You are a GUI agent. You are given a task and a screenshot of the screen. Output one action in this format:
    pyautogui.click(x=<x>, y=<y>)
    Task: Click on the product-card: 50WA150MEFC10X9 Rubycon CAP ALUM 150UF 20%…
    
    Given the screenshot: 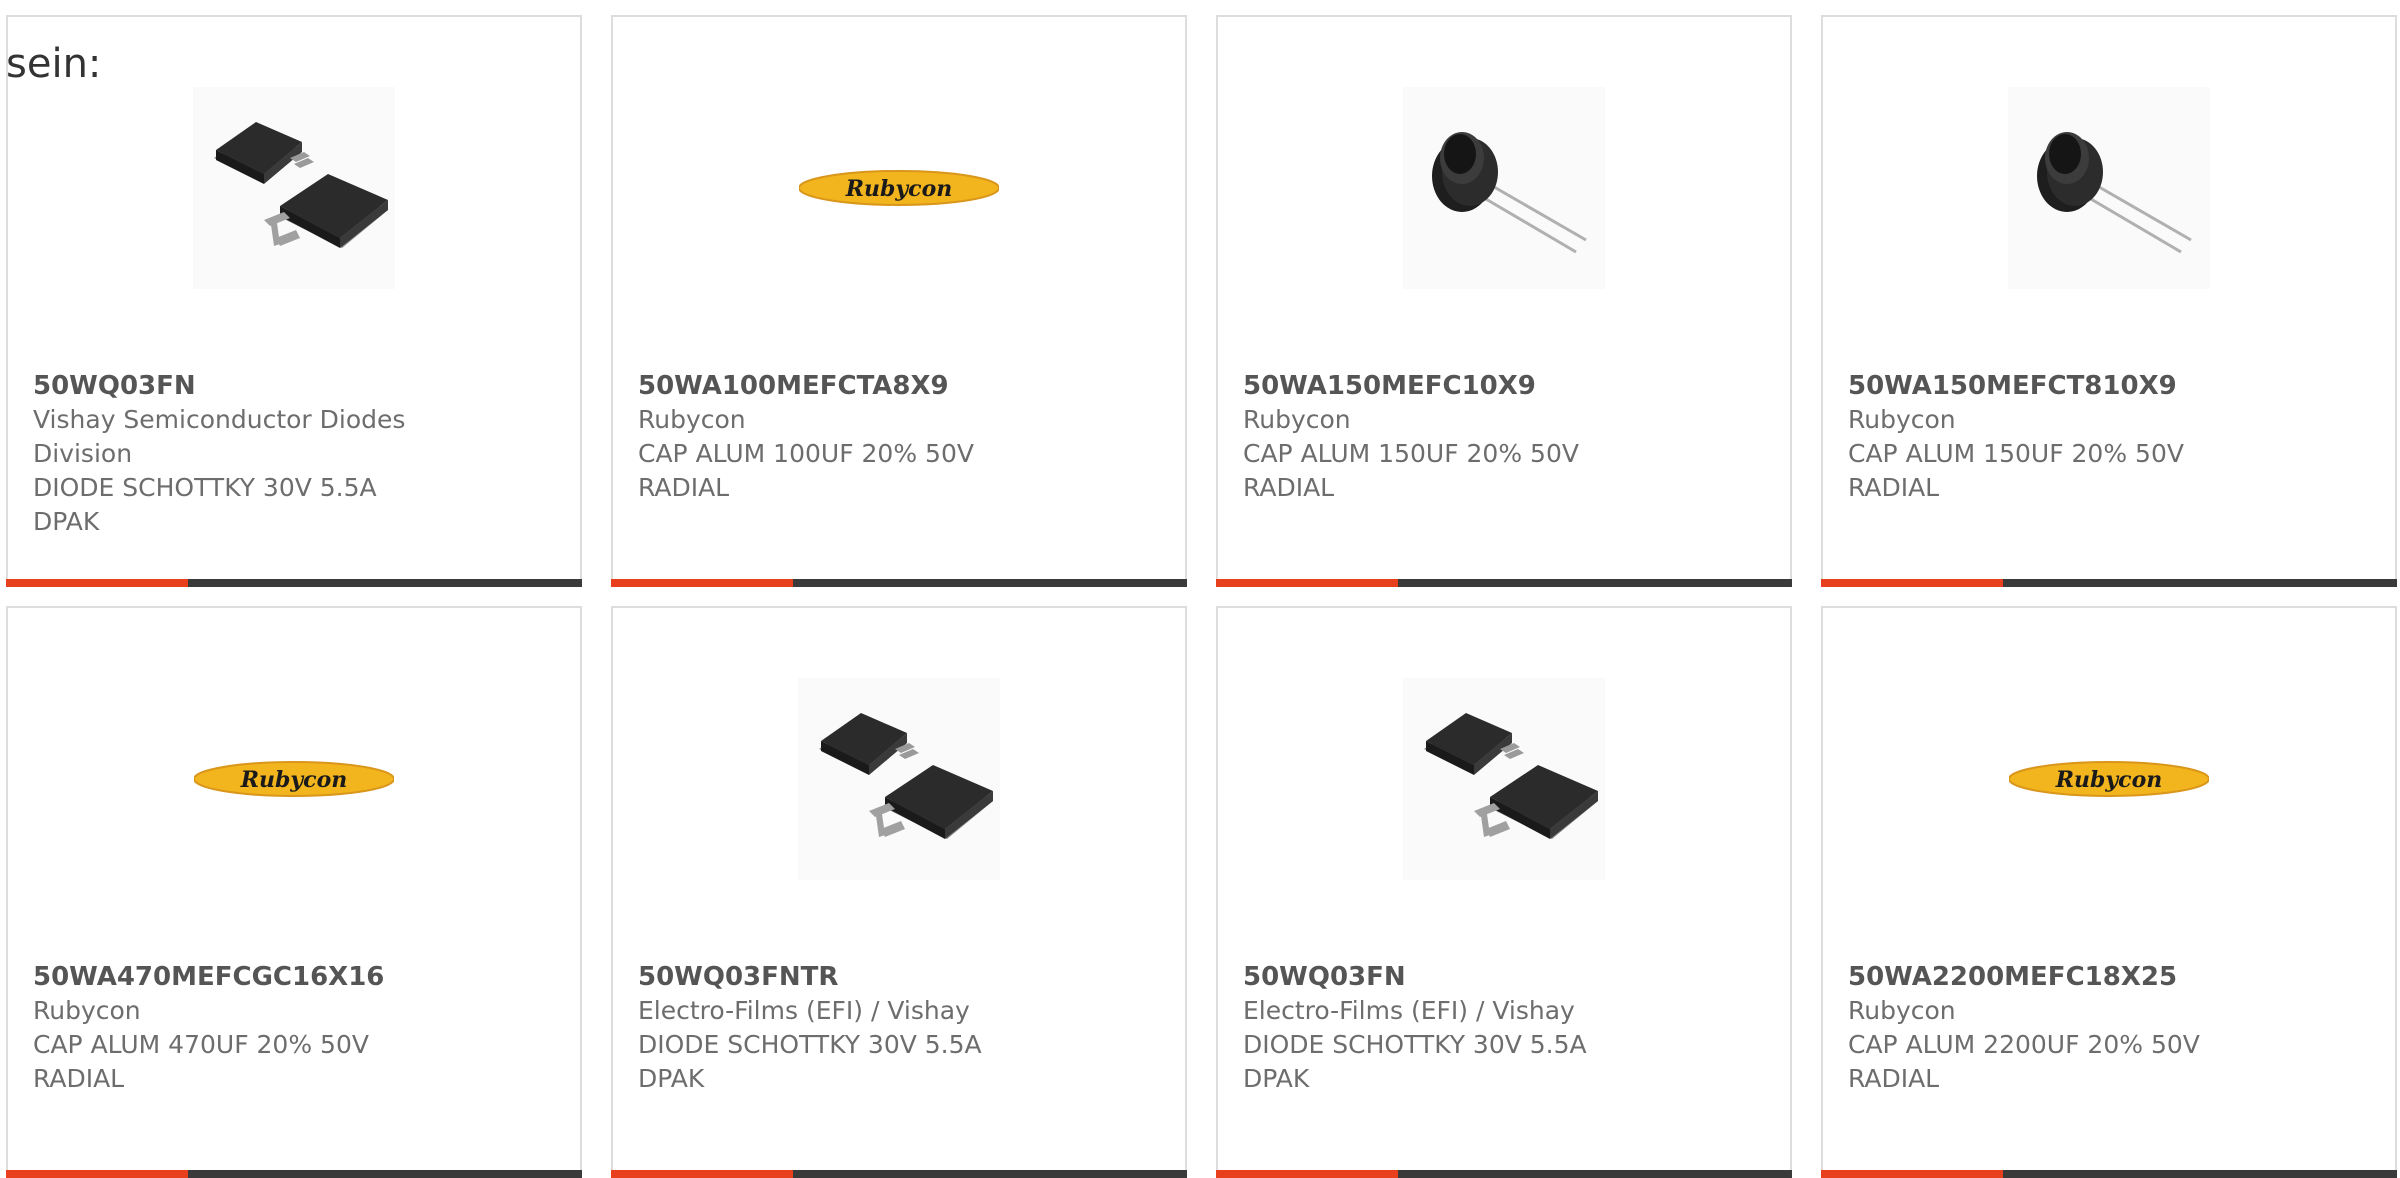 What is the action you would take?
    pyautogui.click(x=1504, y=301)
    